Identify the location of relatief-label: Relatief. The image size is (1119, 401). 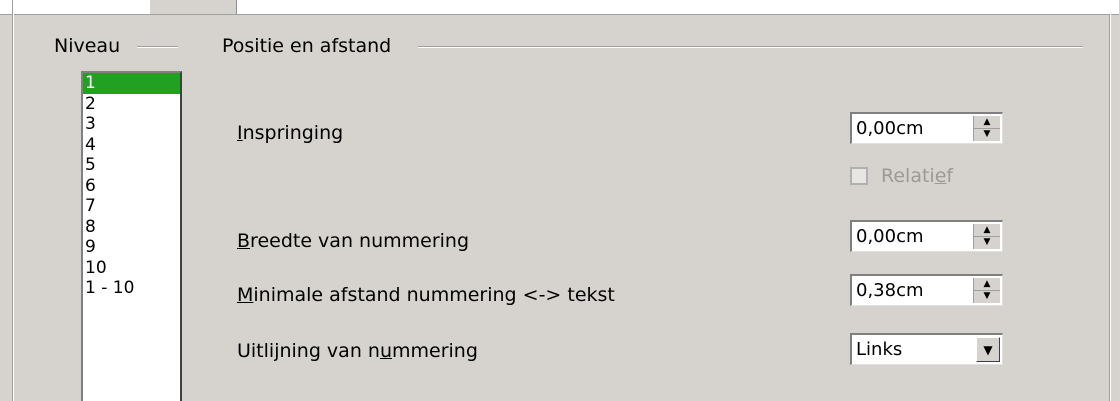
(917, 176).